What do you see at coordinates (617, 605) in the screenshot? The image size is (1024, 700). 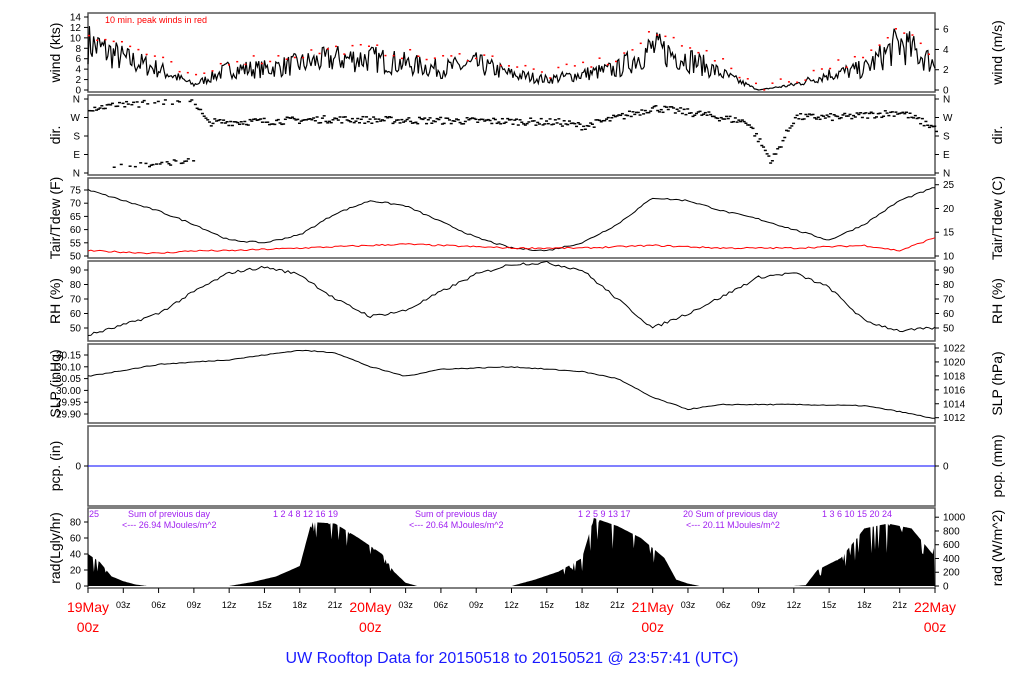 I see `x-tick-label: 21z` at bounding box center [617, 605].